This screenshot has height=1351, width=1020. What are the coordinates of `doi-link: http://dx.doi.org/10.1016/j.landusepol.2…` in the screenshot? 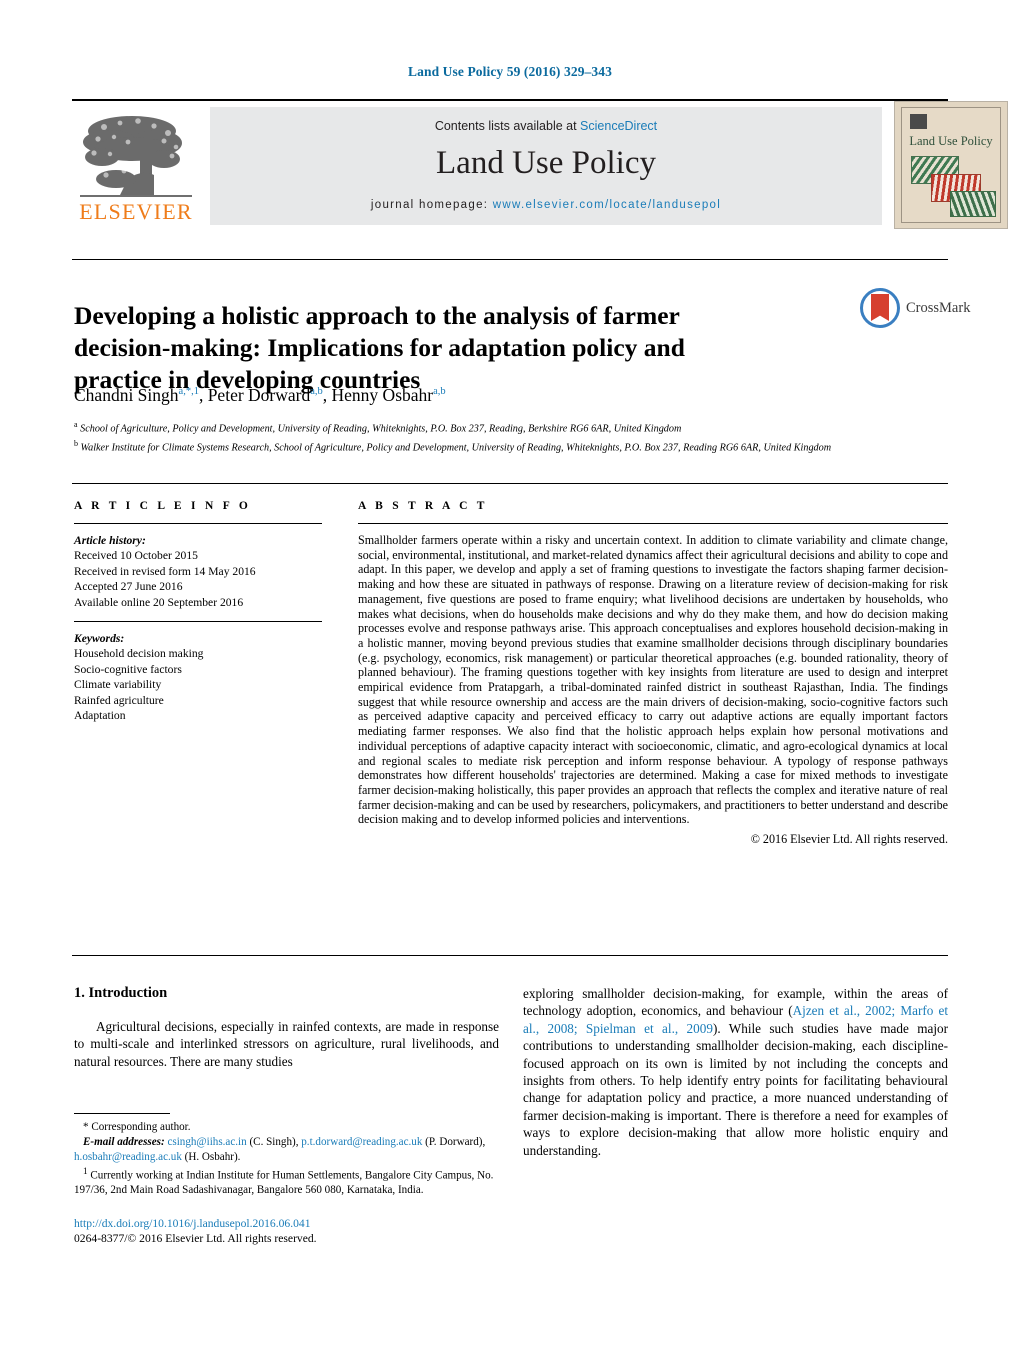 It's located at (324, 1223).